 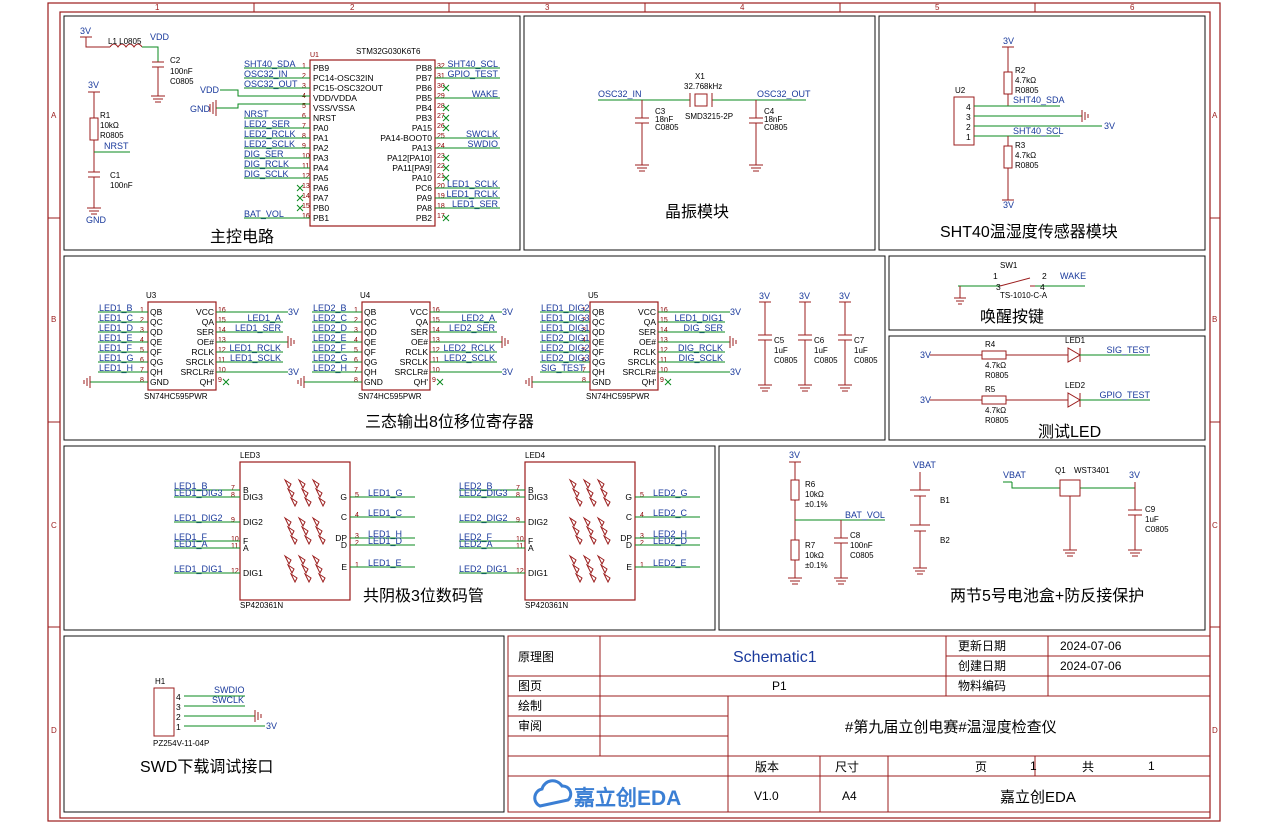 I want to click on testled-r-pkg: R0805, so click(x=997, y=375).